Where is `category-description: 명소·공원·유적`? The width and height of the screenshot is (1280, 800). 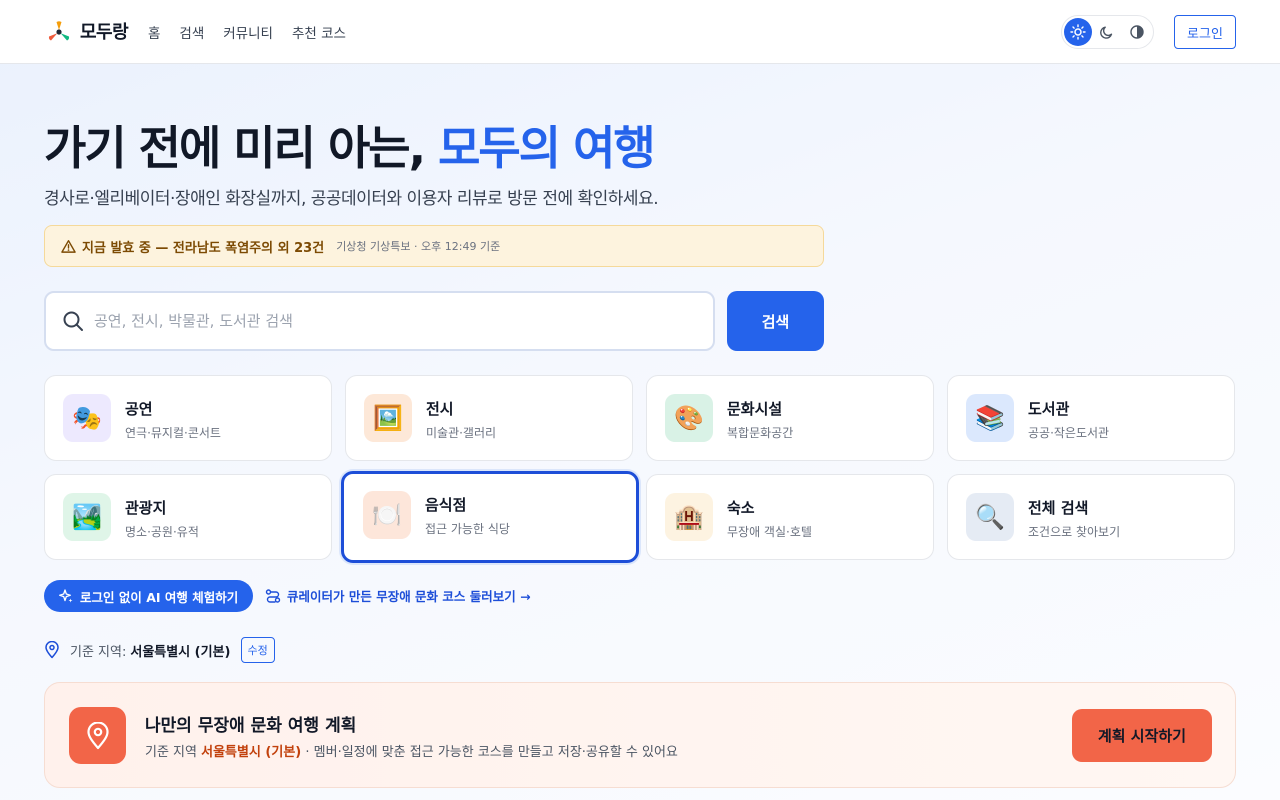 category-description: 명소·공원·유적 is located at coordinates (162, 532).